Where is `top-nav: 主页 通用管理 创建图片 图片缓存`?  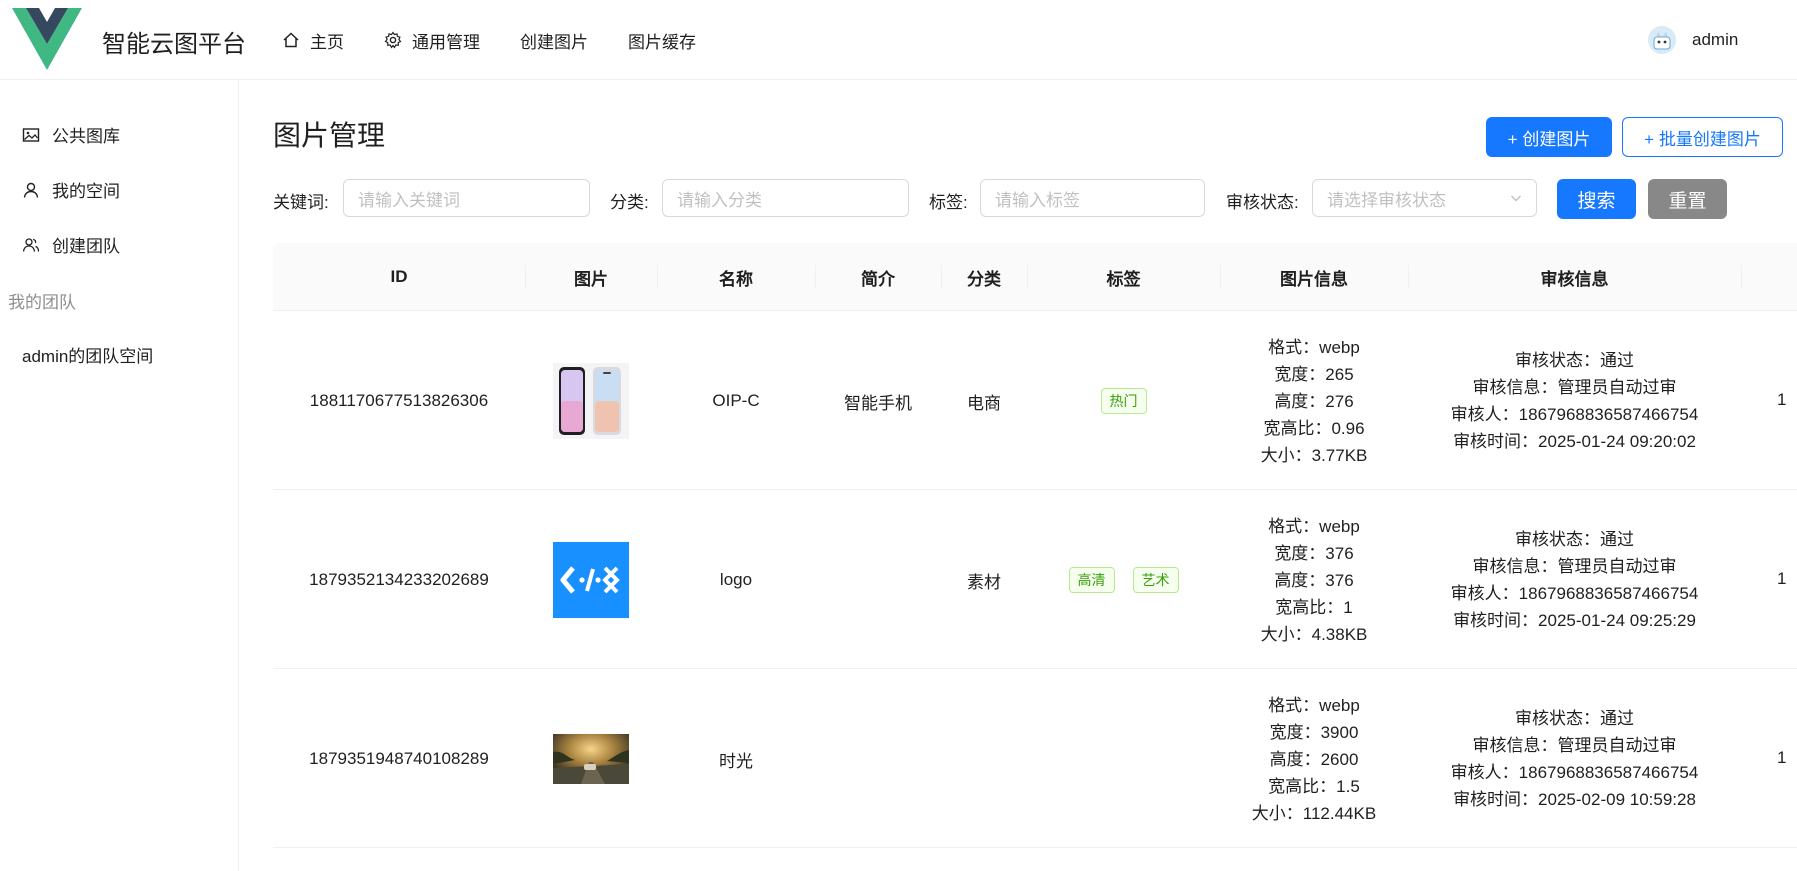 top-nav: 主页 通用管理 创建图片 图片缓存 is located at coordinates (489, 40).